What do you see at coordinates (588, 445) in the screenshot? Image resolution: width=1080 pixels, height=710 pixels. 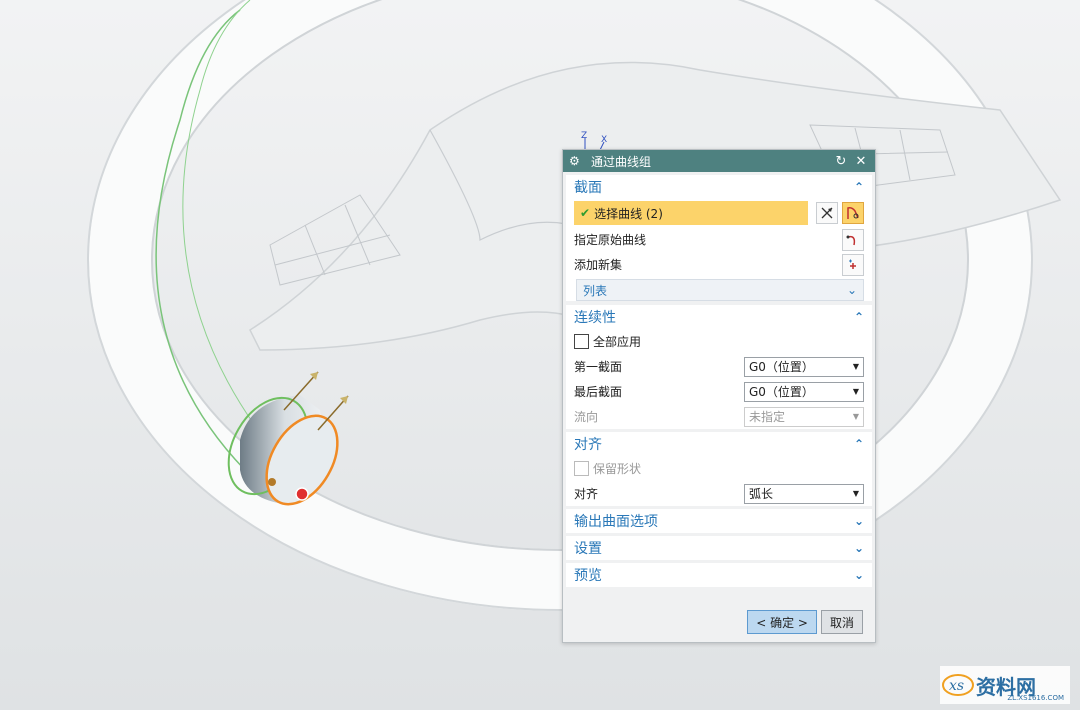 I see `alignment-title: 对齐` at bounding box center [588, 445].